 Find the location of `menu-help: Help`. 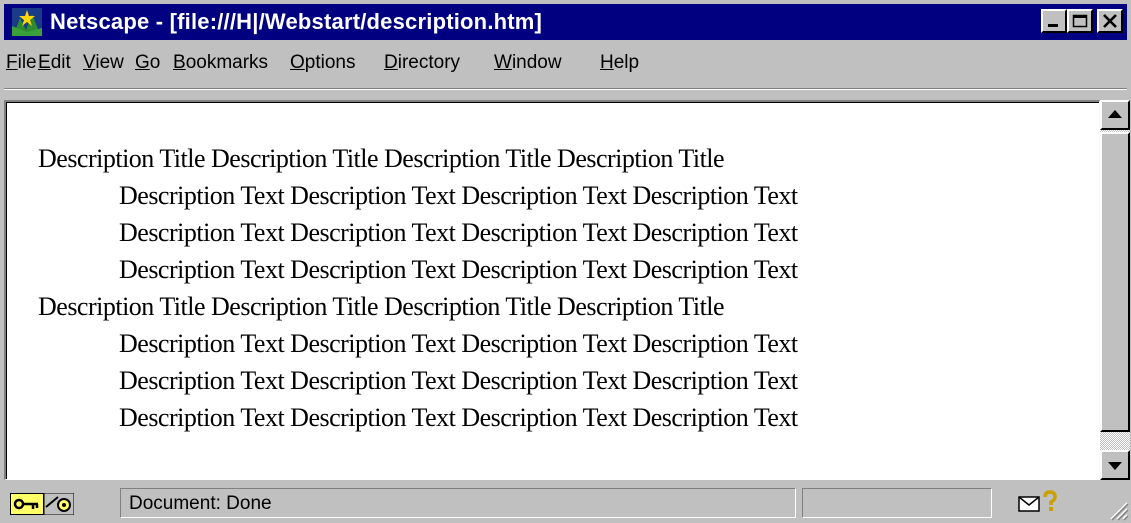

menu-help: Help is located at coordinates (619, 63).